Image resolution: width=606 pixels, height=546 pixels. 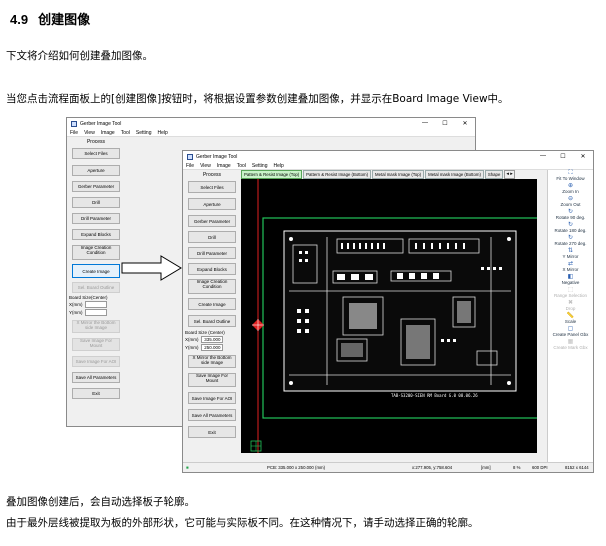 What do you see at coordinates (570, 217) in the screenshot?
I see `tool-label: Rotate 90 deg.` at bounding box center [570, 217].